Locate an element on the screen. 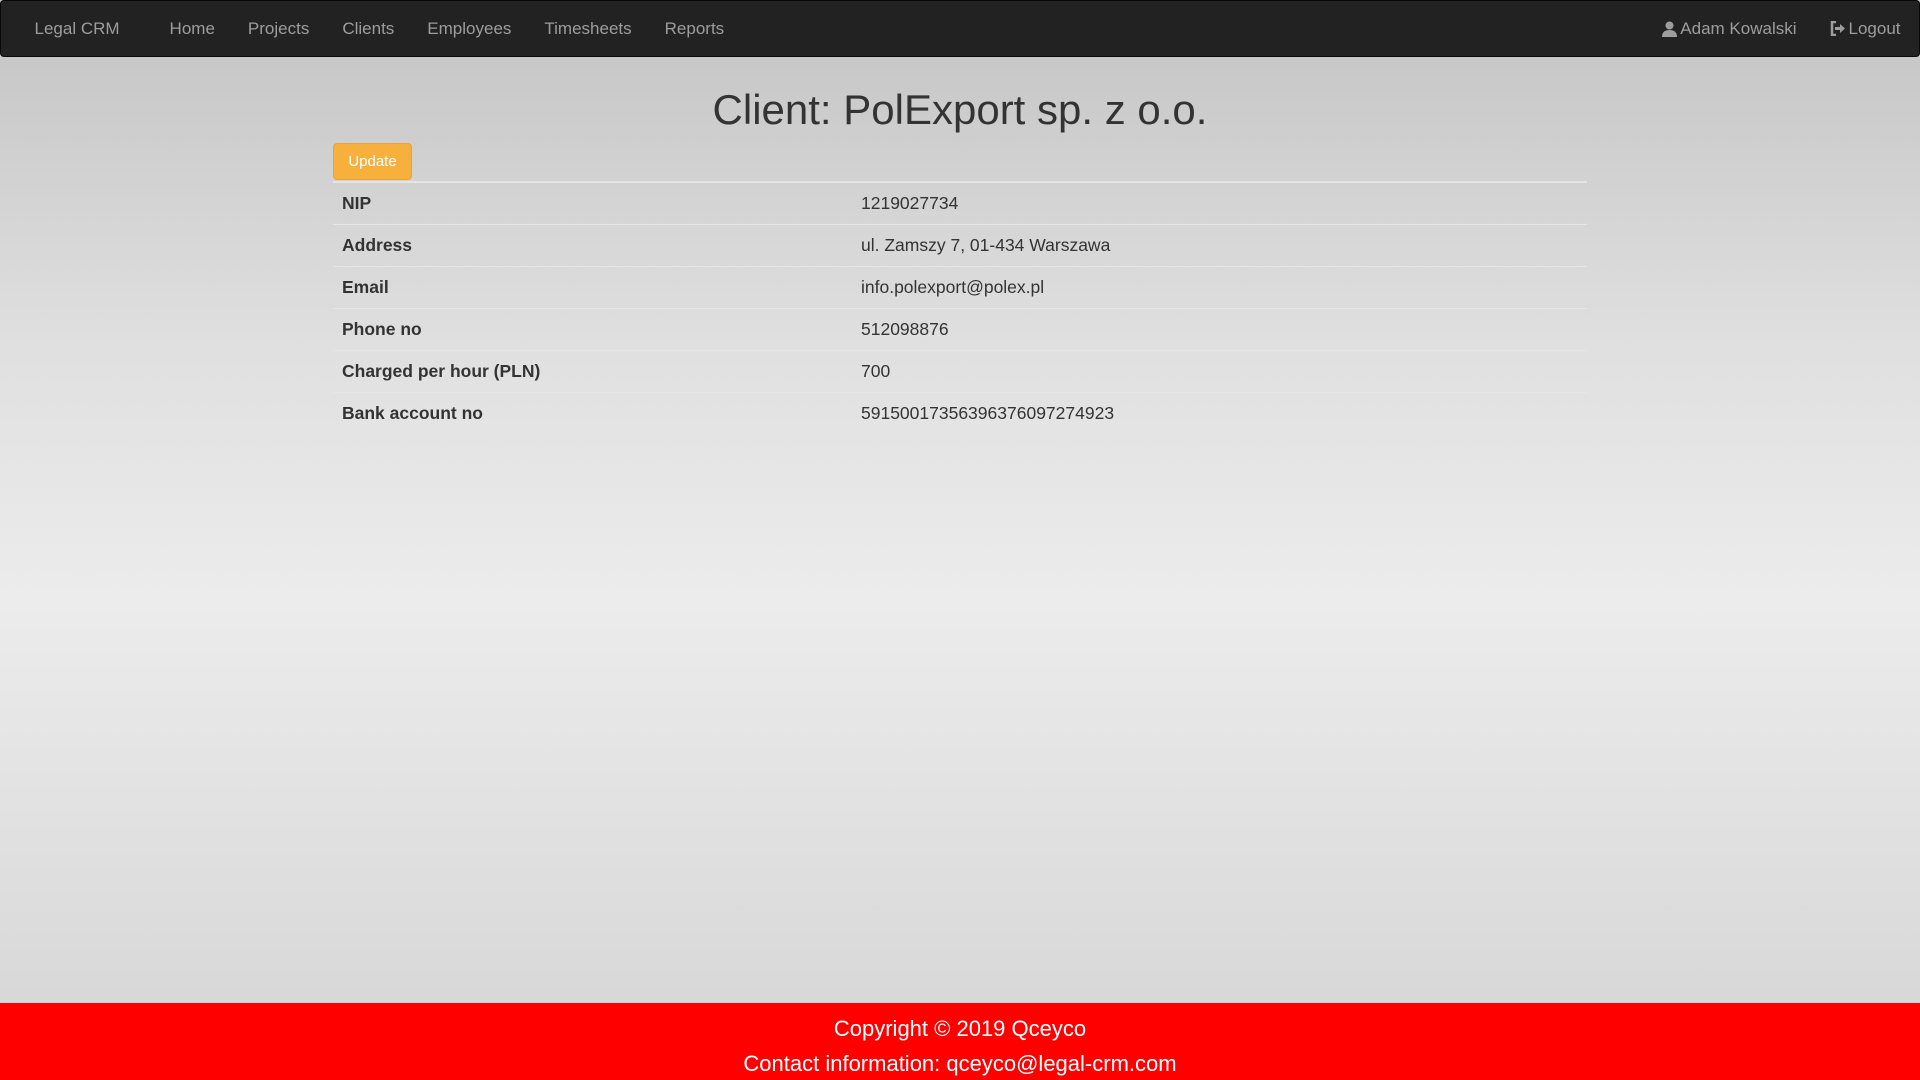 This screenshot has height=1080, width=1920. detail-value: 59150017356396376097274923 is located at coordinates (1219, 412).